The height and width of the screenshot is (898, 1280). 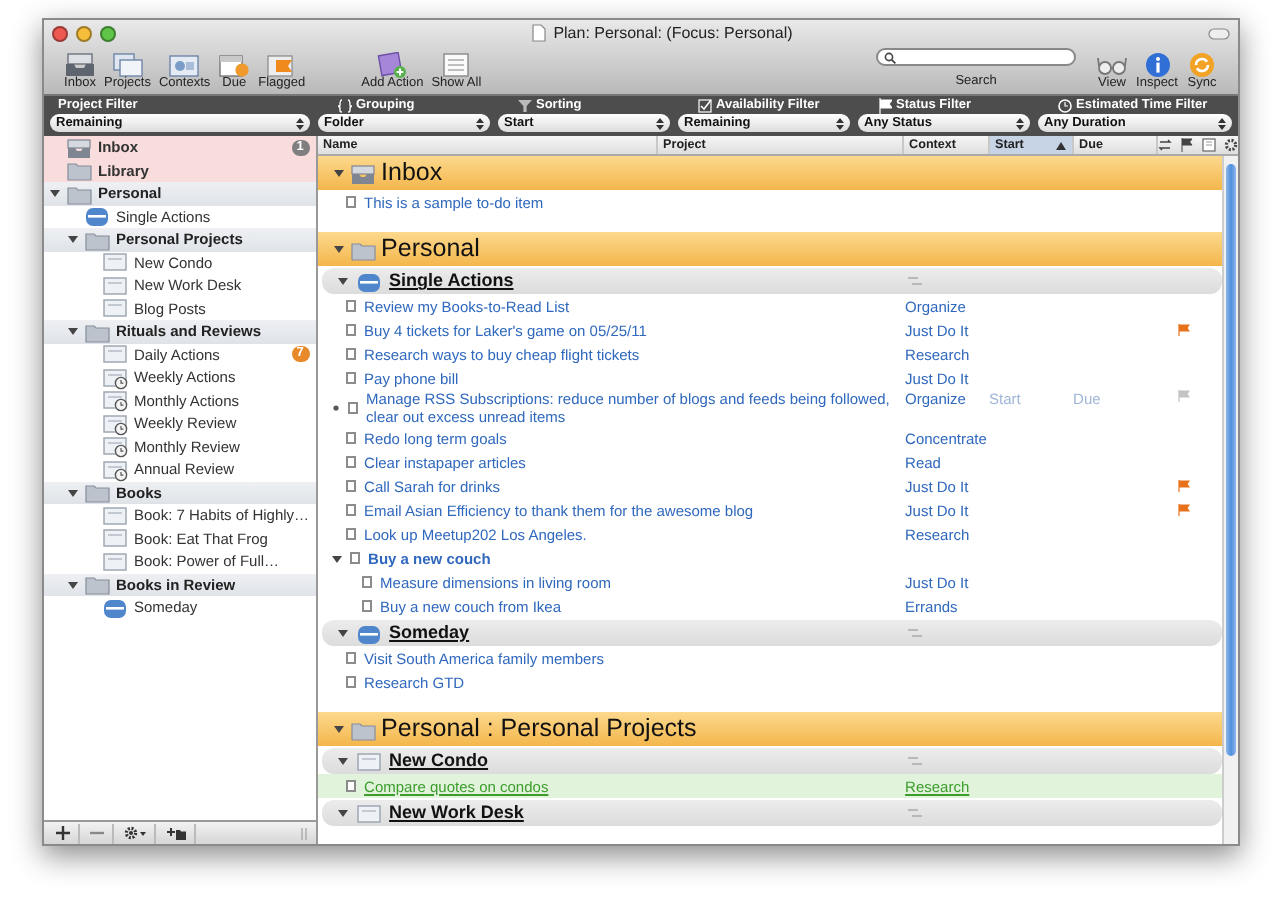 What do you see at coordinates (673, 33) in the screenshot?
I see `window-title: Plan: Personal: (Focus: Personal)` at bounding box center [673, 33].